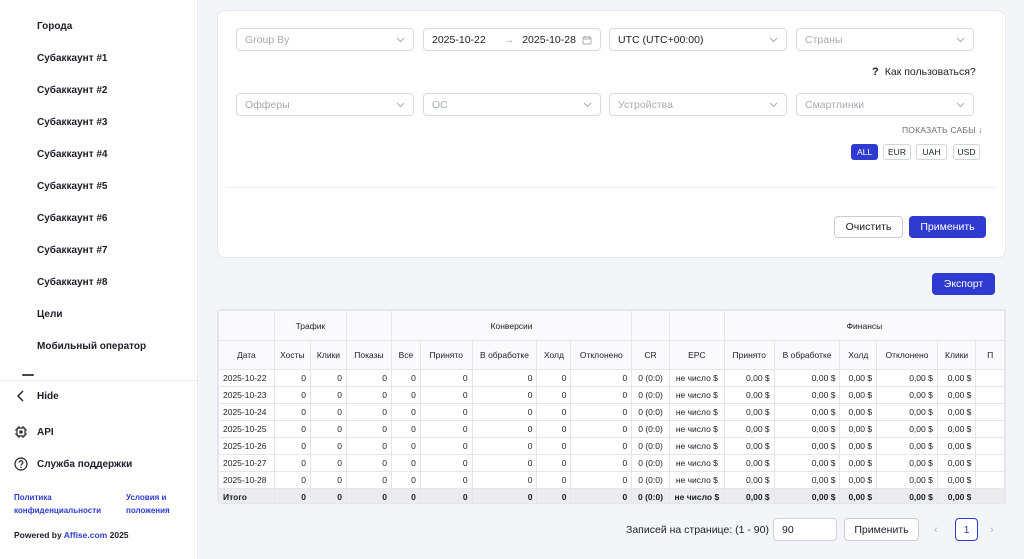 The image size is (1024, 559). I want to click on header-empty, so click(650, 325).